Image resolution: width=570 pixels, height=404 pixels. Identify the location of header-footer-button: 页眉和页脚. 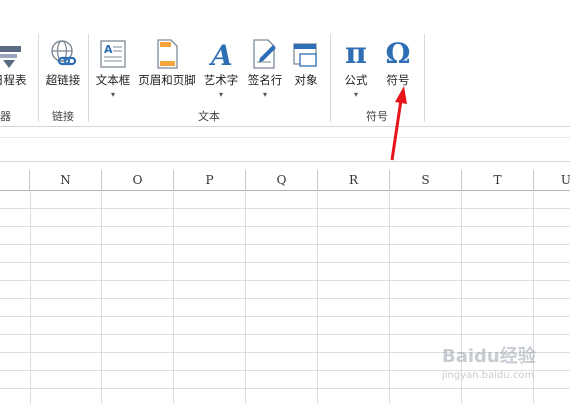
(167, 70).